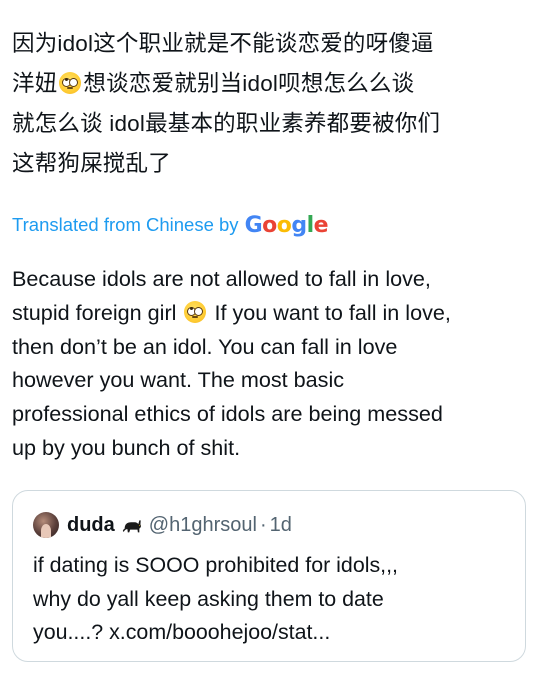 The width and height of the screenshot is (540, 692). I want to click on original-text-segment: 想谈恋爱就别当idol呗想怎么么谈, so click(249, 83).